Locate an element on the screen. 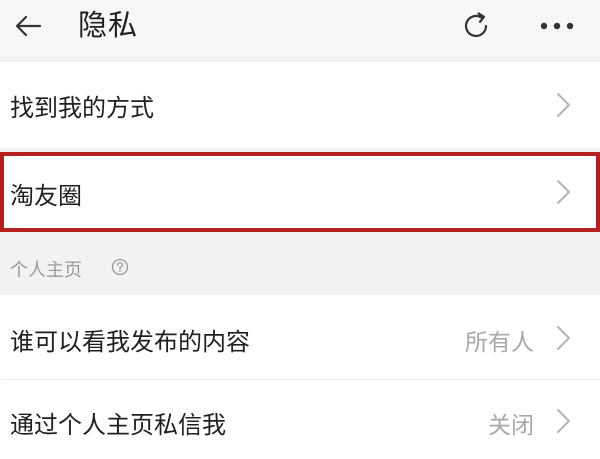 This screenshot has height=459, width=600. content-visibility-value: 所有人 is located at coordinates (499, 343).